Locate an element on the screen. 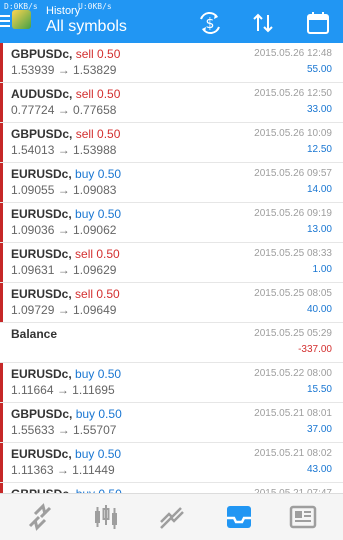 This screenshot has height=540, width=343. news-icon is located at coordinates (303, 517).